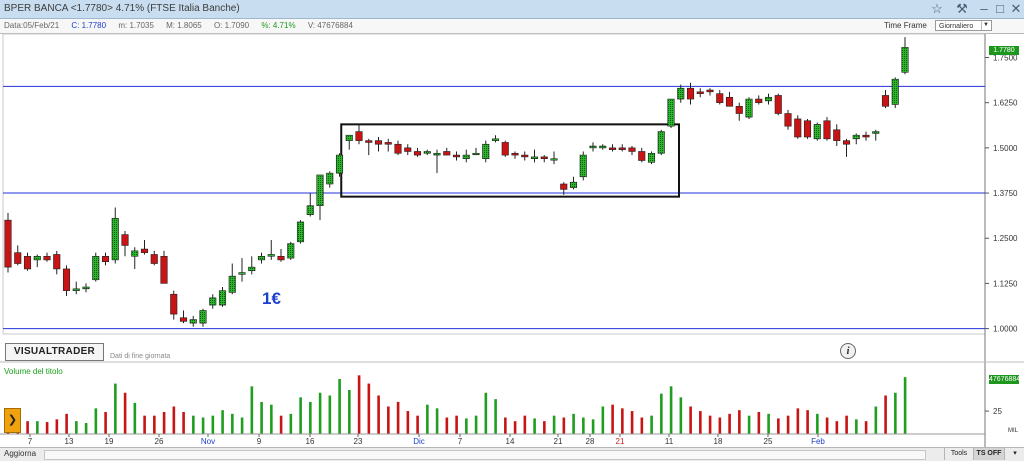 This screenshot has height=461, width=1024. Describe the element at coordinates (1013, 431) in the screenshot. I see `volume-unit-label: MIL` at that location.